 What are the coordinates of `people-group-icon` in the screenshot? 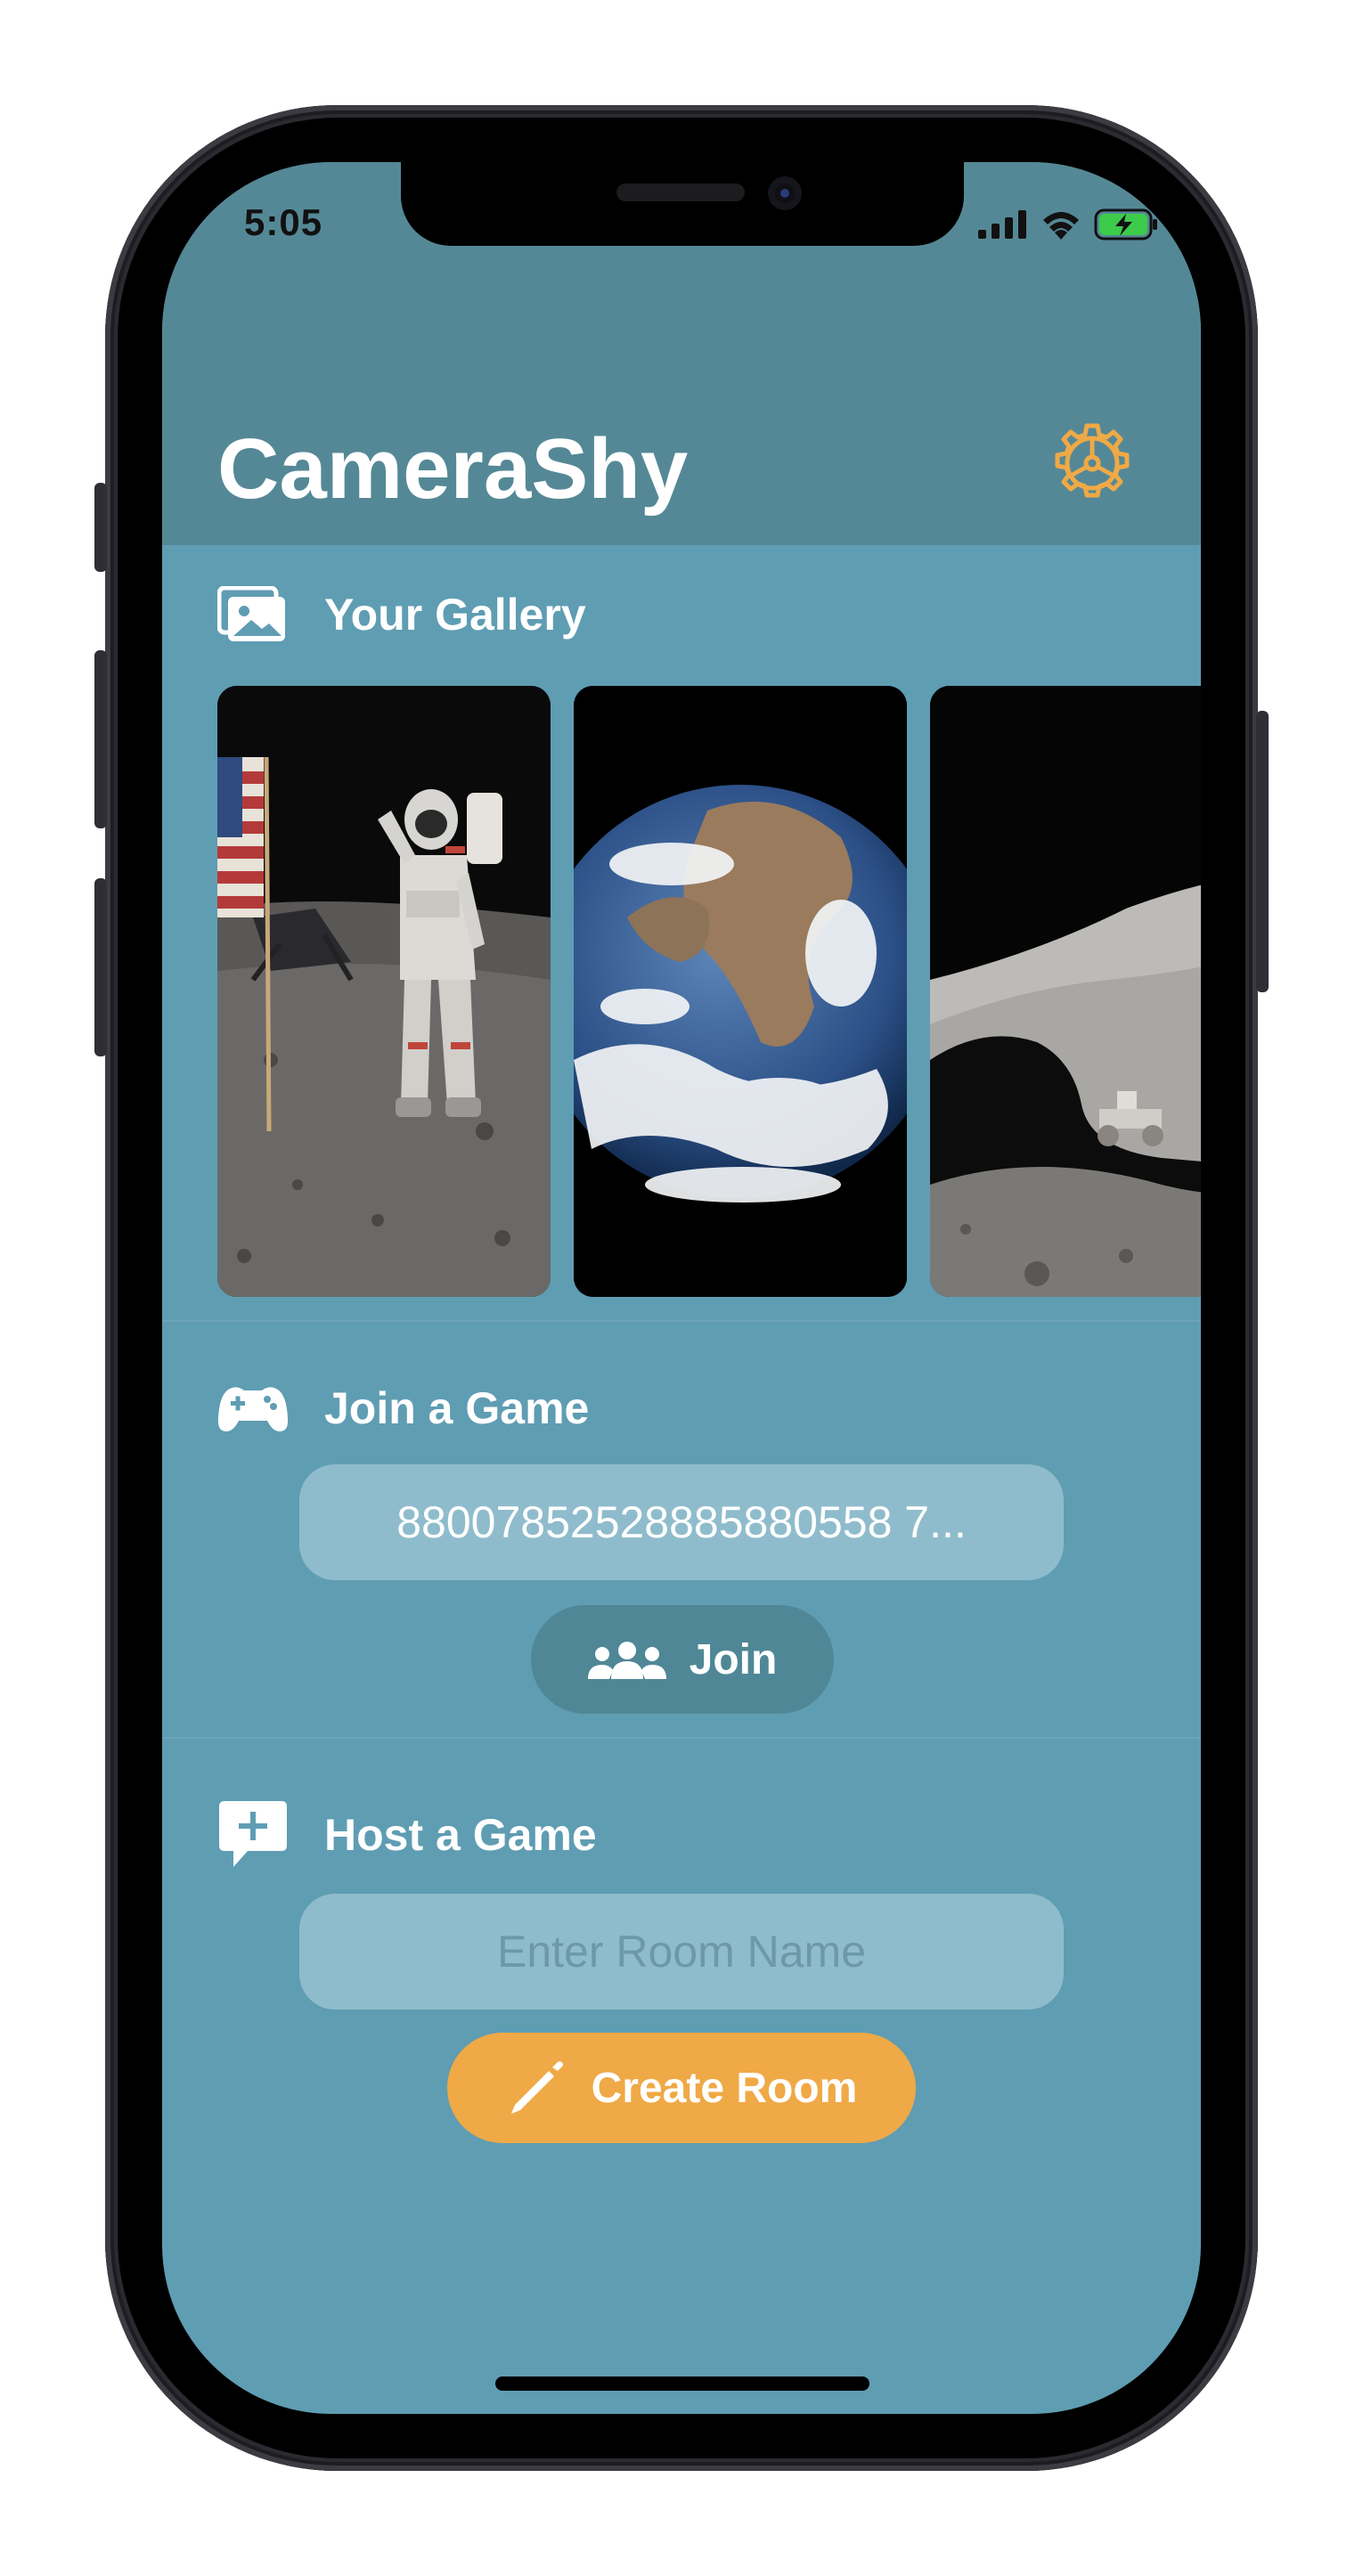 It's located at (626, 1661).